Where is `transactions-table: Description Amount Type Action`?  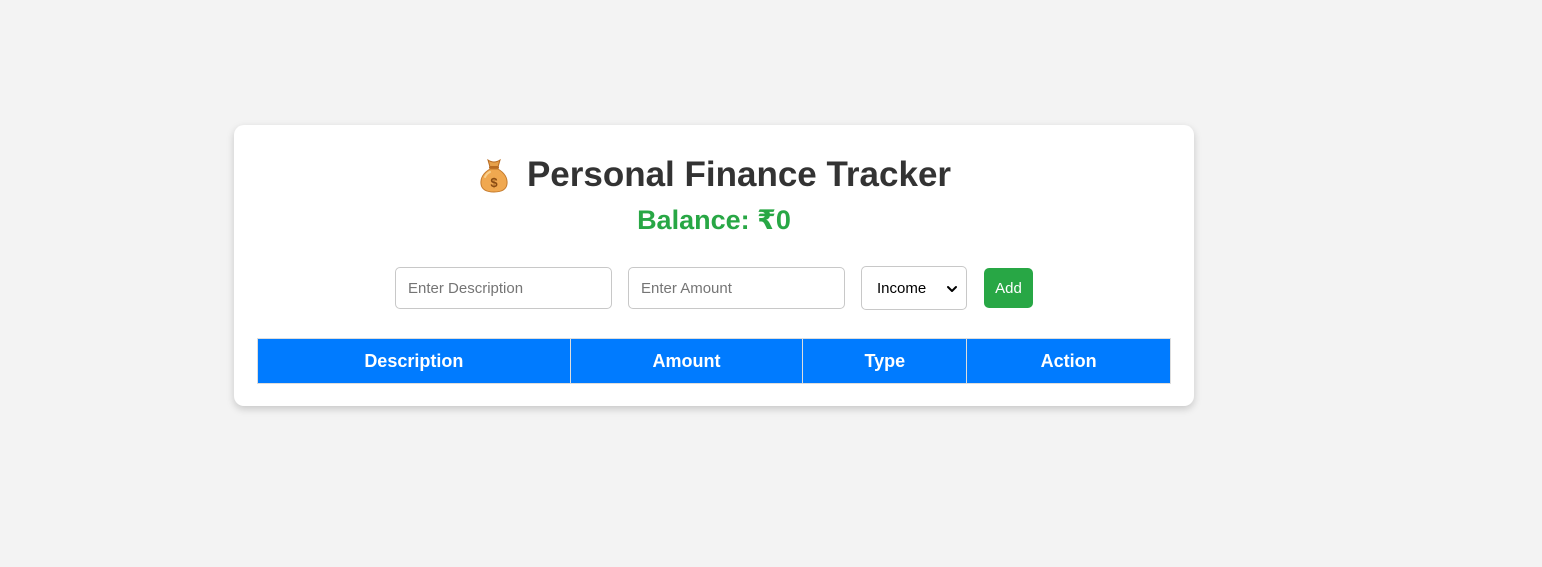 transactions-table: Description Amount Type Action is located at coordinates (714, 361).